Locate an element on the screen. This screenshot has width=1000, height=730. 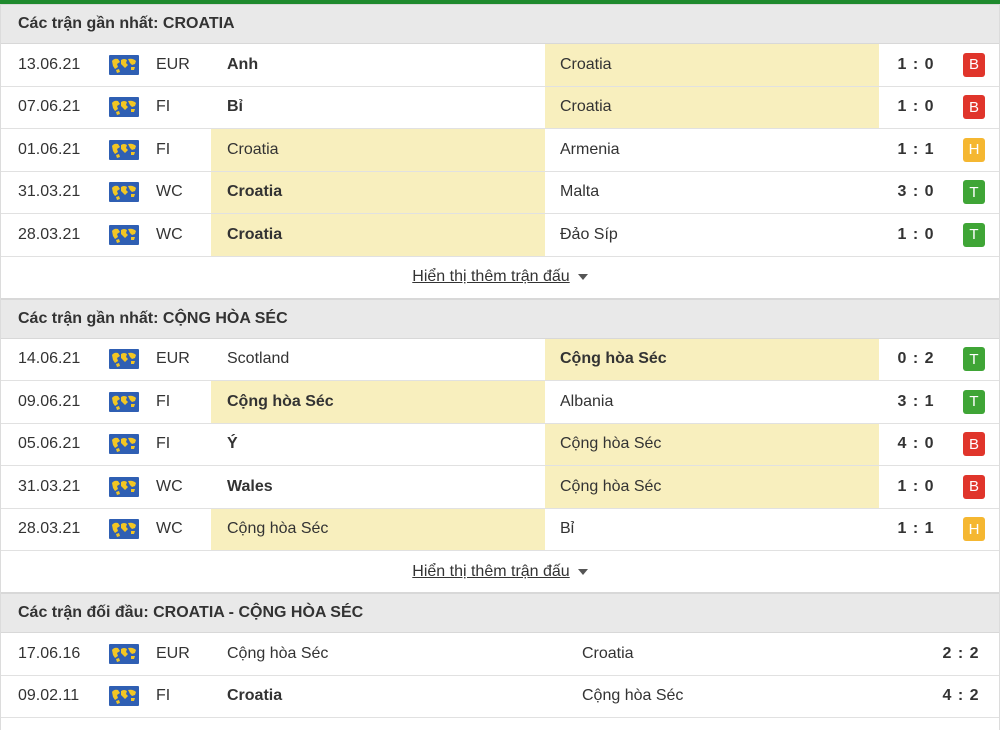
match-row: 01.06.21 FI Croatia Armenia 1 : 1 H is located at coordinates (500, 150).